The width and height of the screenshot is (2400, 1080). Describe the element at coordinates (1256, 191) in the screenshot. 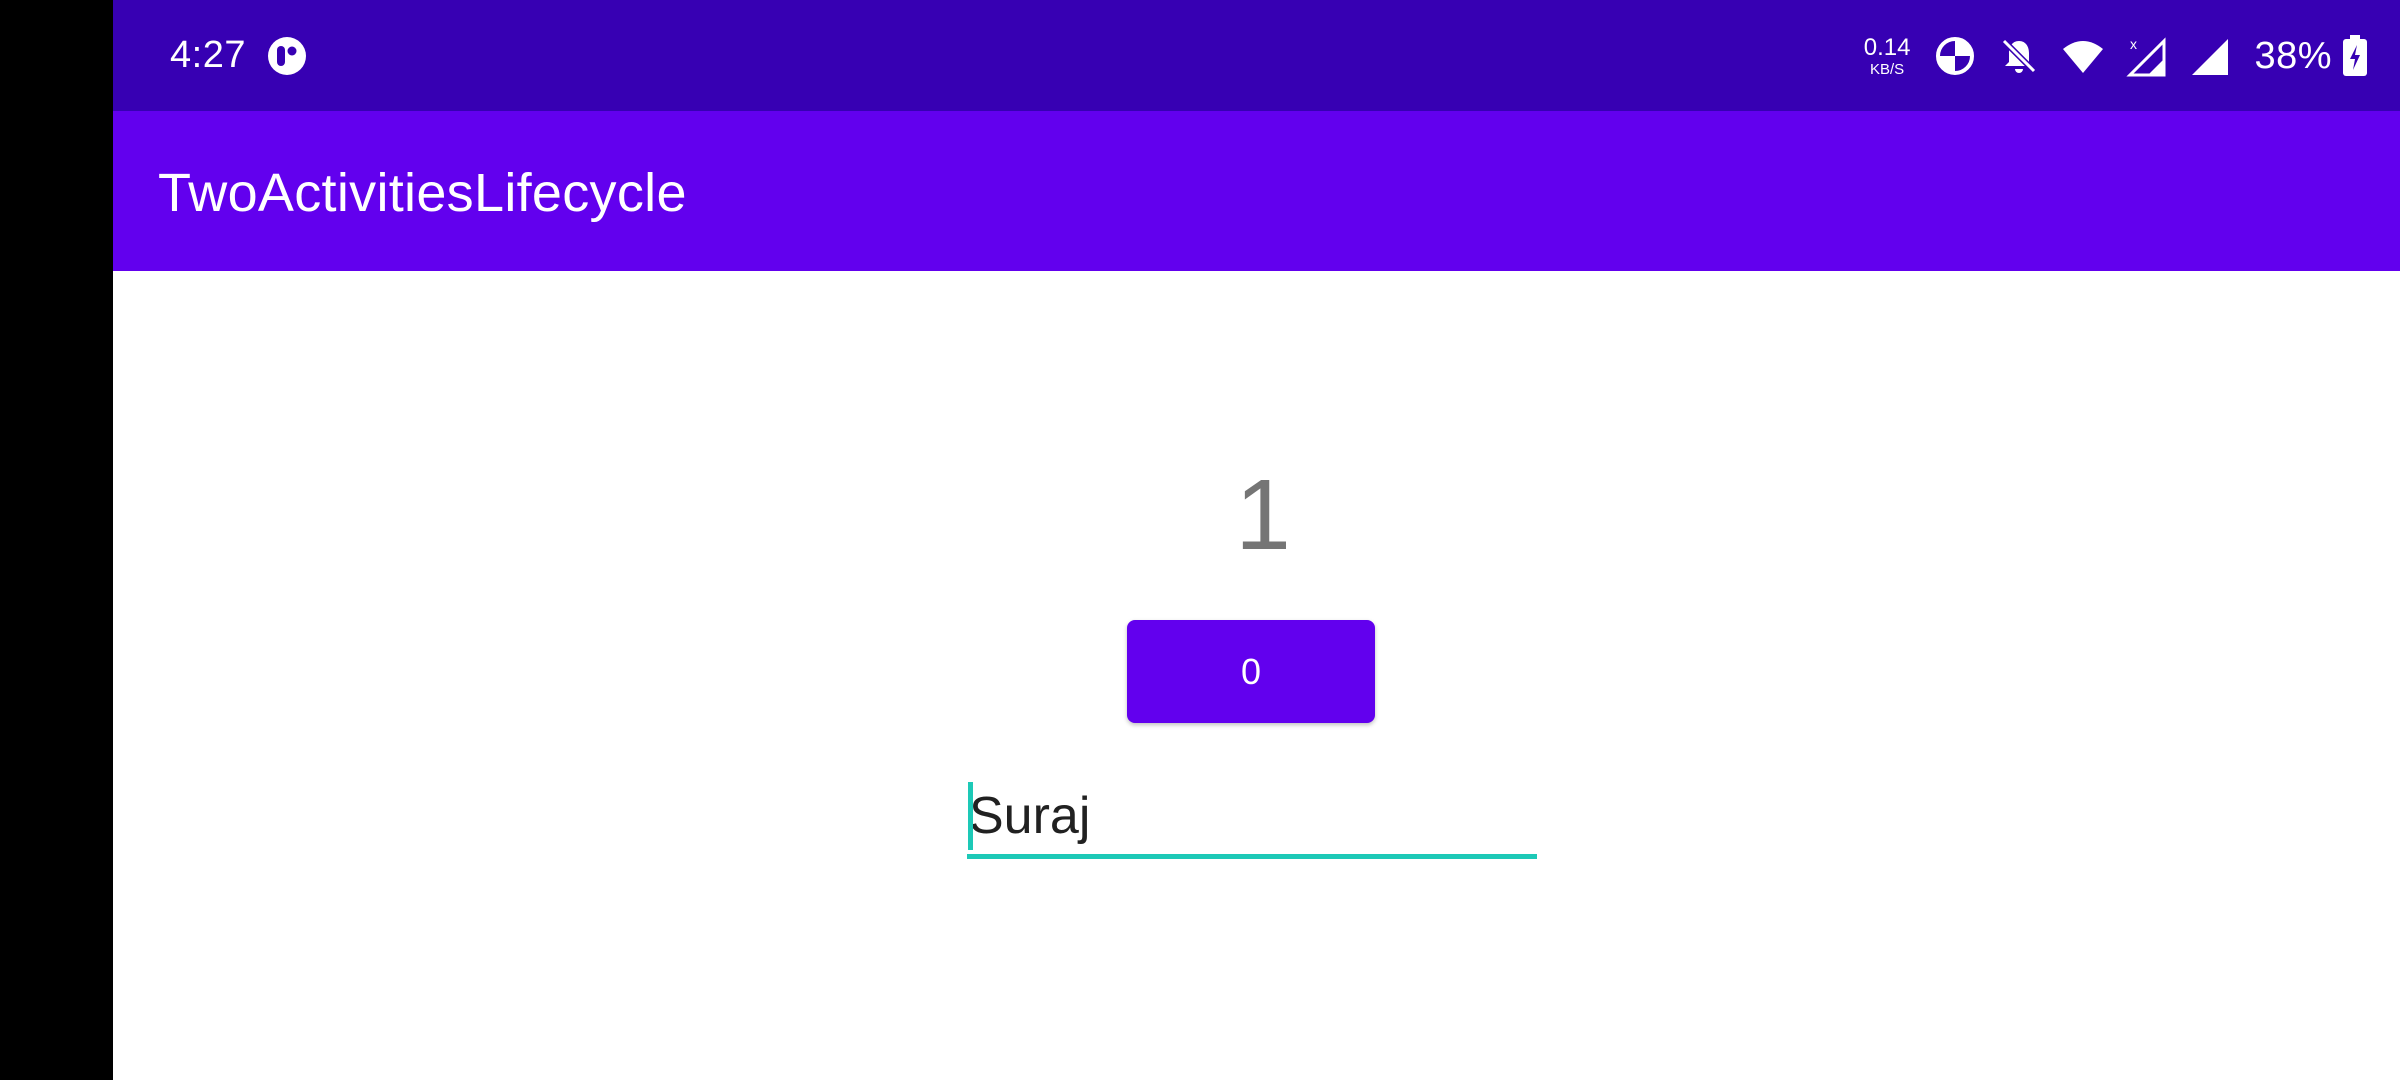

I see `app-bar: TwoActivitiesLifecycle` at that location.